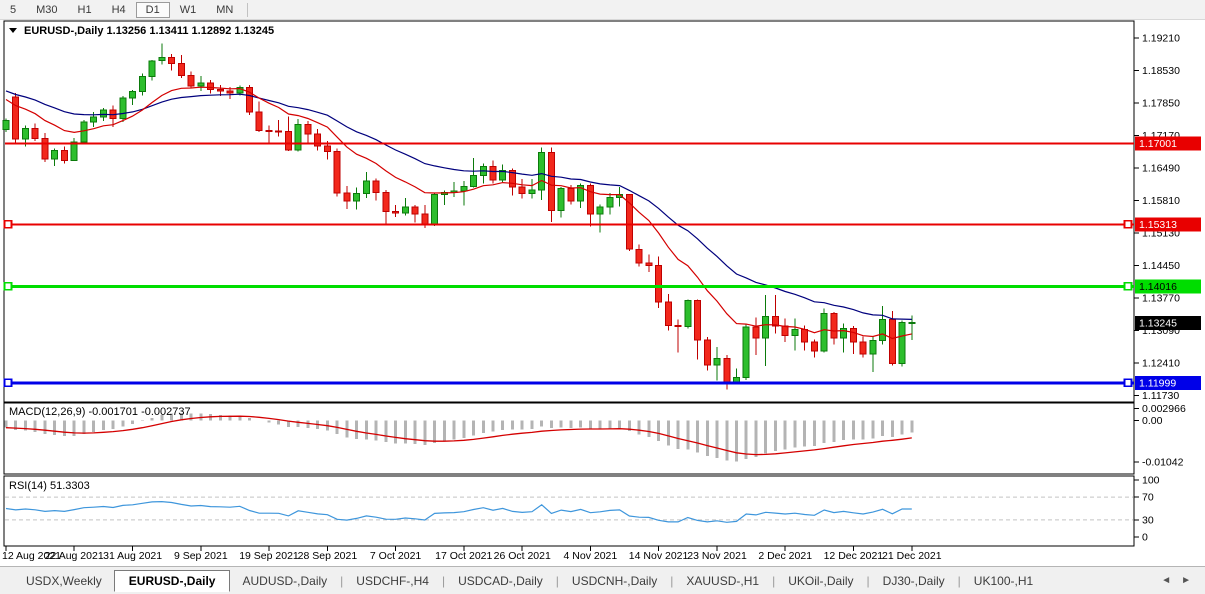 This screenshot has width=1205, height=594. What do you see at coordinates (1164, 409) in the screenshot?
I see `svg-text: 0.002966` at bounding box center [1164, 409].